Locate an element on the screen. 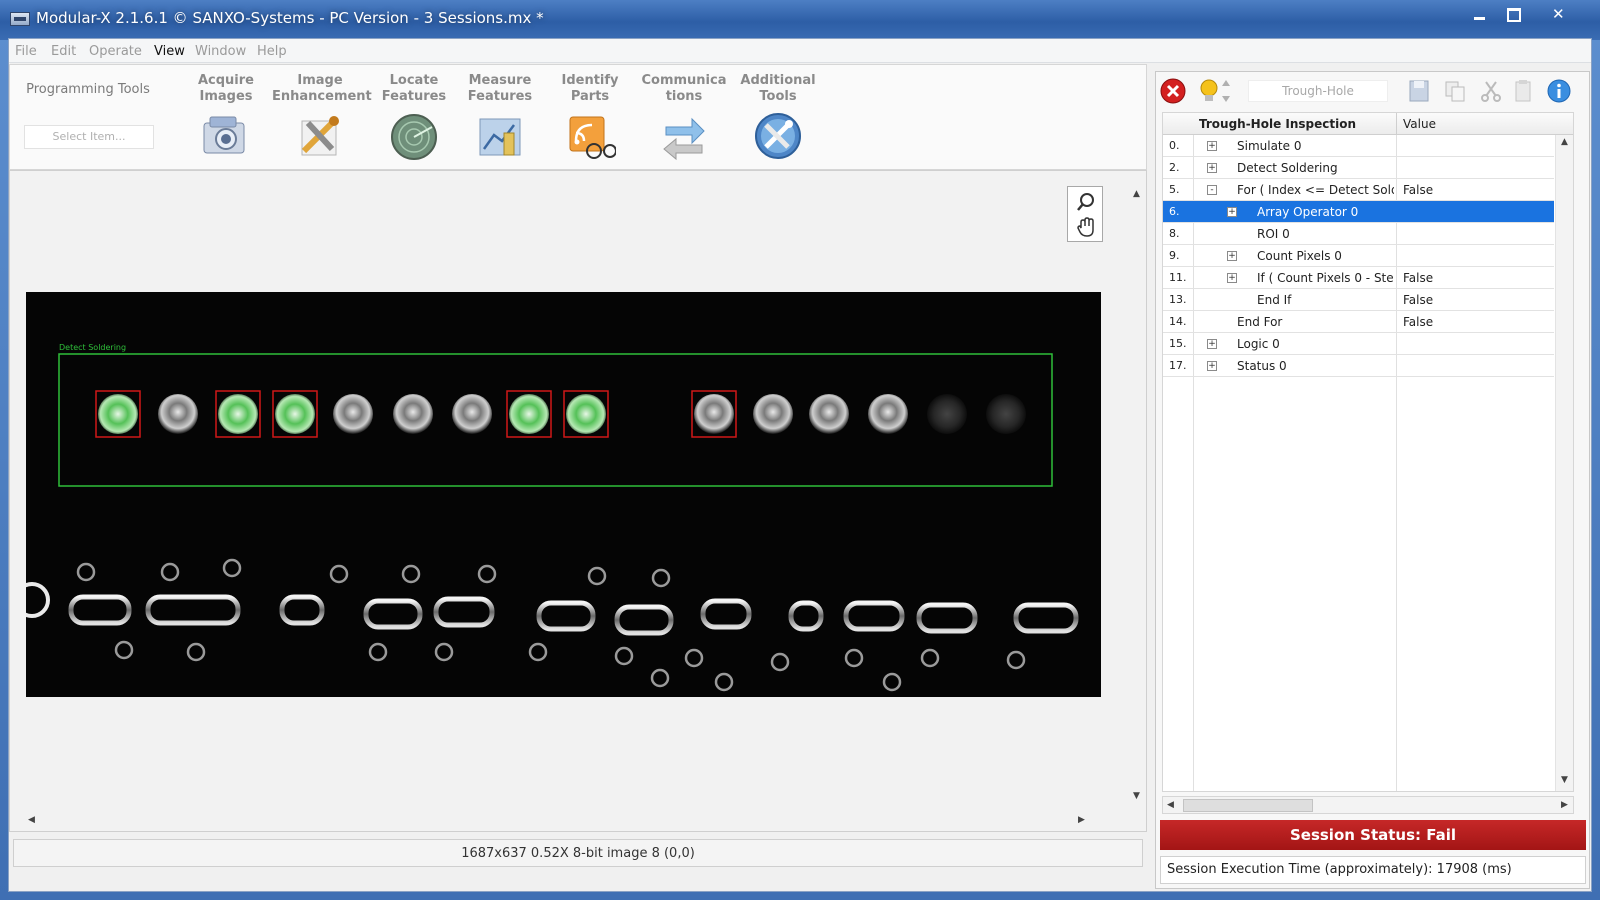 The height and width of the screenshot is (900, 1600). scroll-left-arrow: ◀ is located at coordinates (31, 820).